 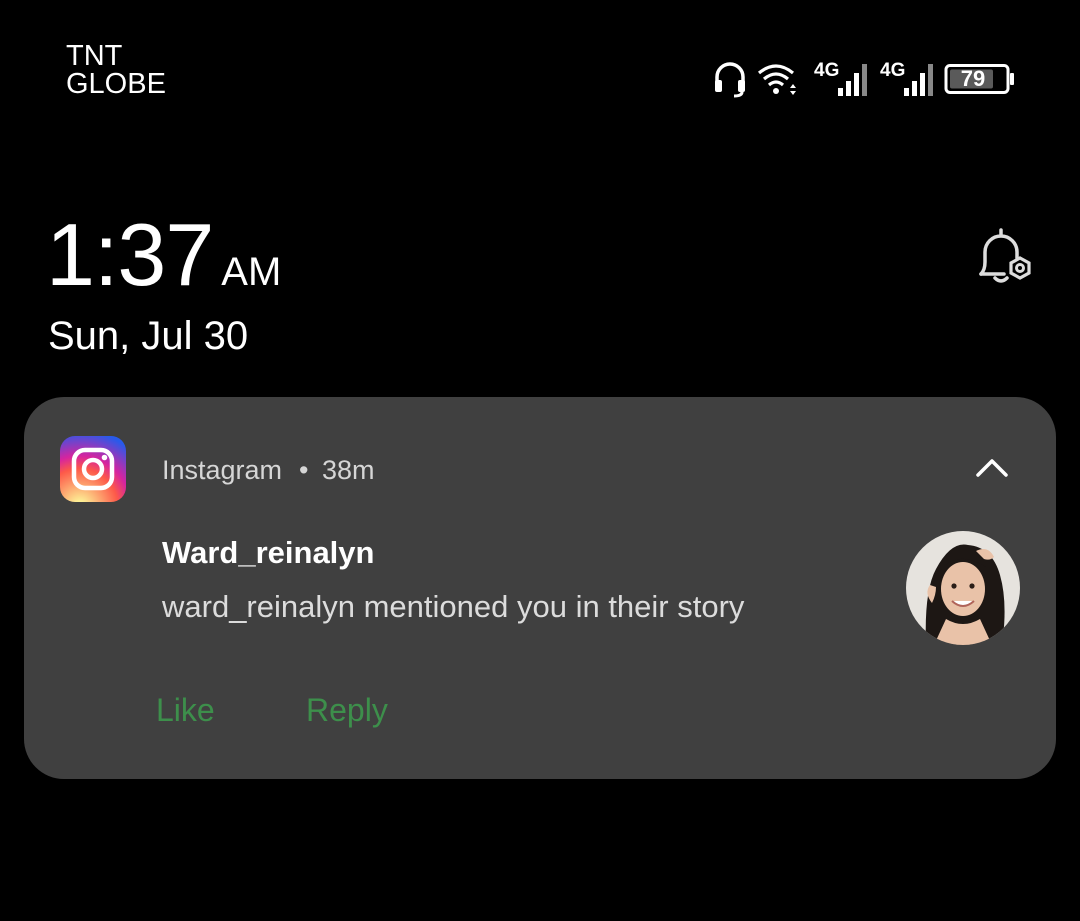 What do you see at coordinates (185, 710) in the screenshot?
I see `like-button: Like` at bounding box center [185, 710].